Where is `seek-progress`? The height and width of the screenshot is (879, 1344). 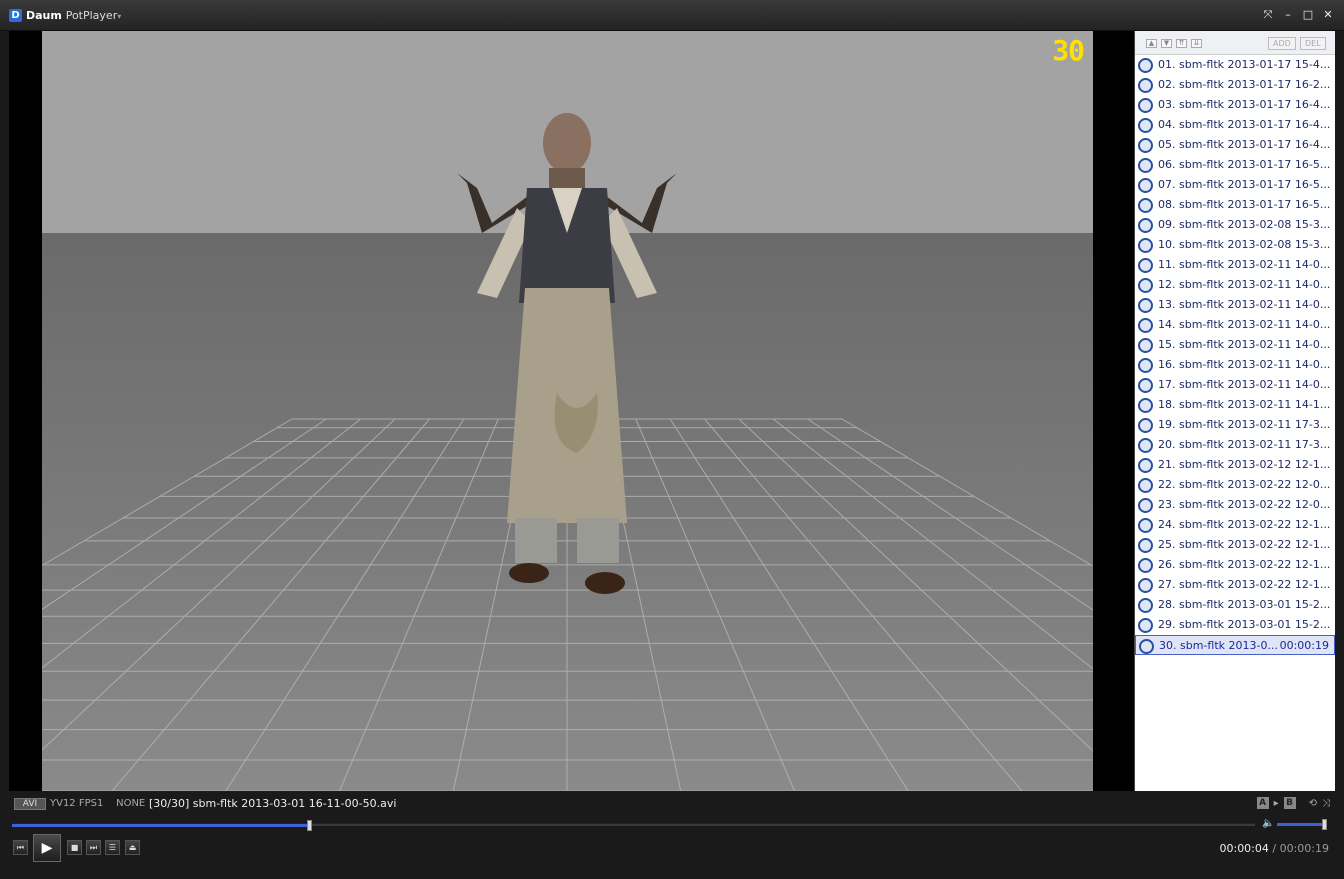
seek-progress is located at coordinates (161, 825).